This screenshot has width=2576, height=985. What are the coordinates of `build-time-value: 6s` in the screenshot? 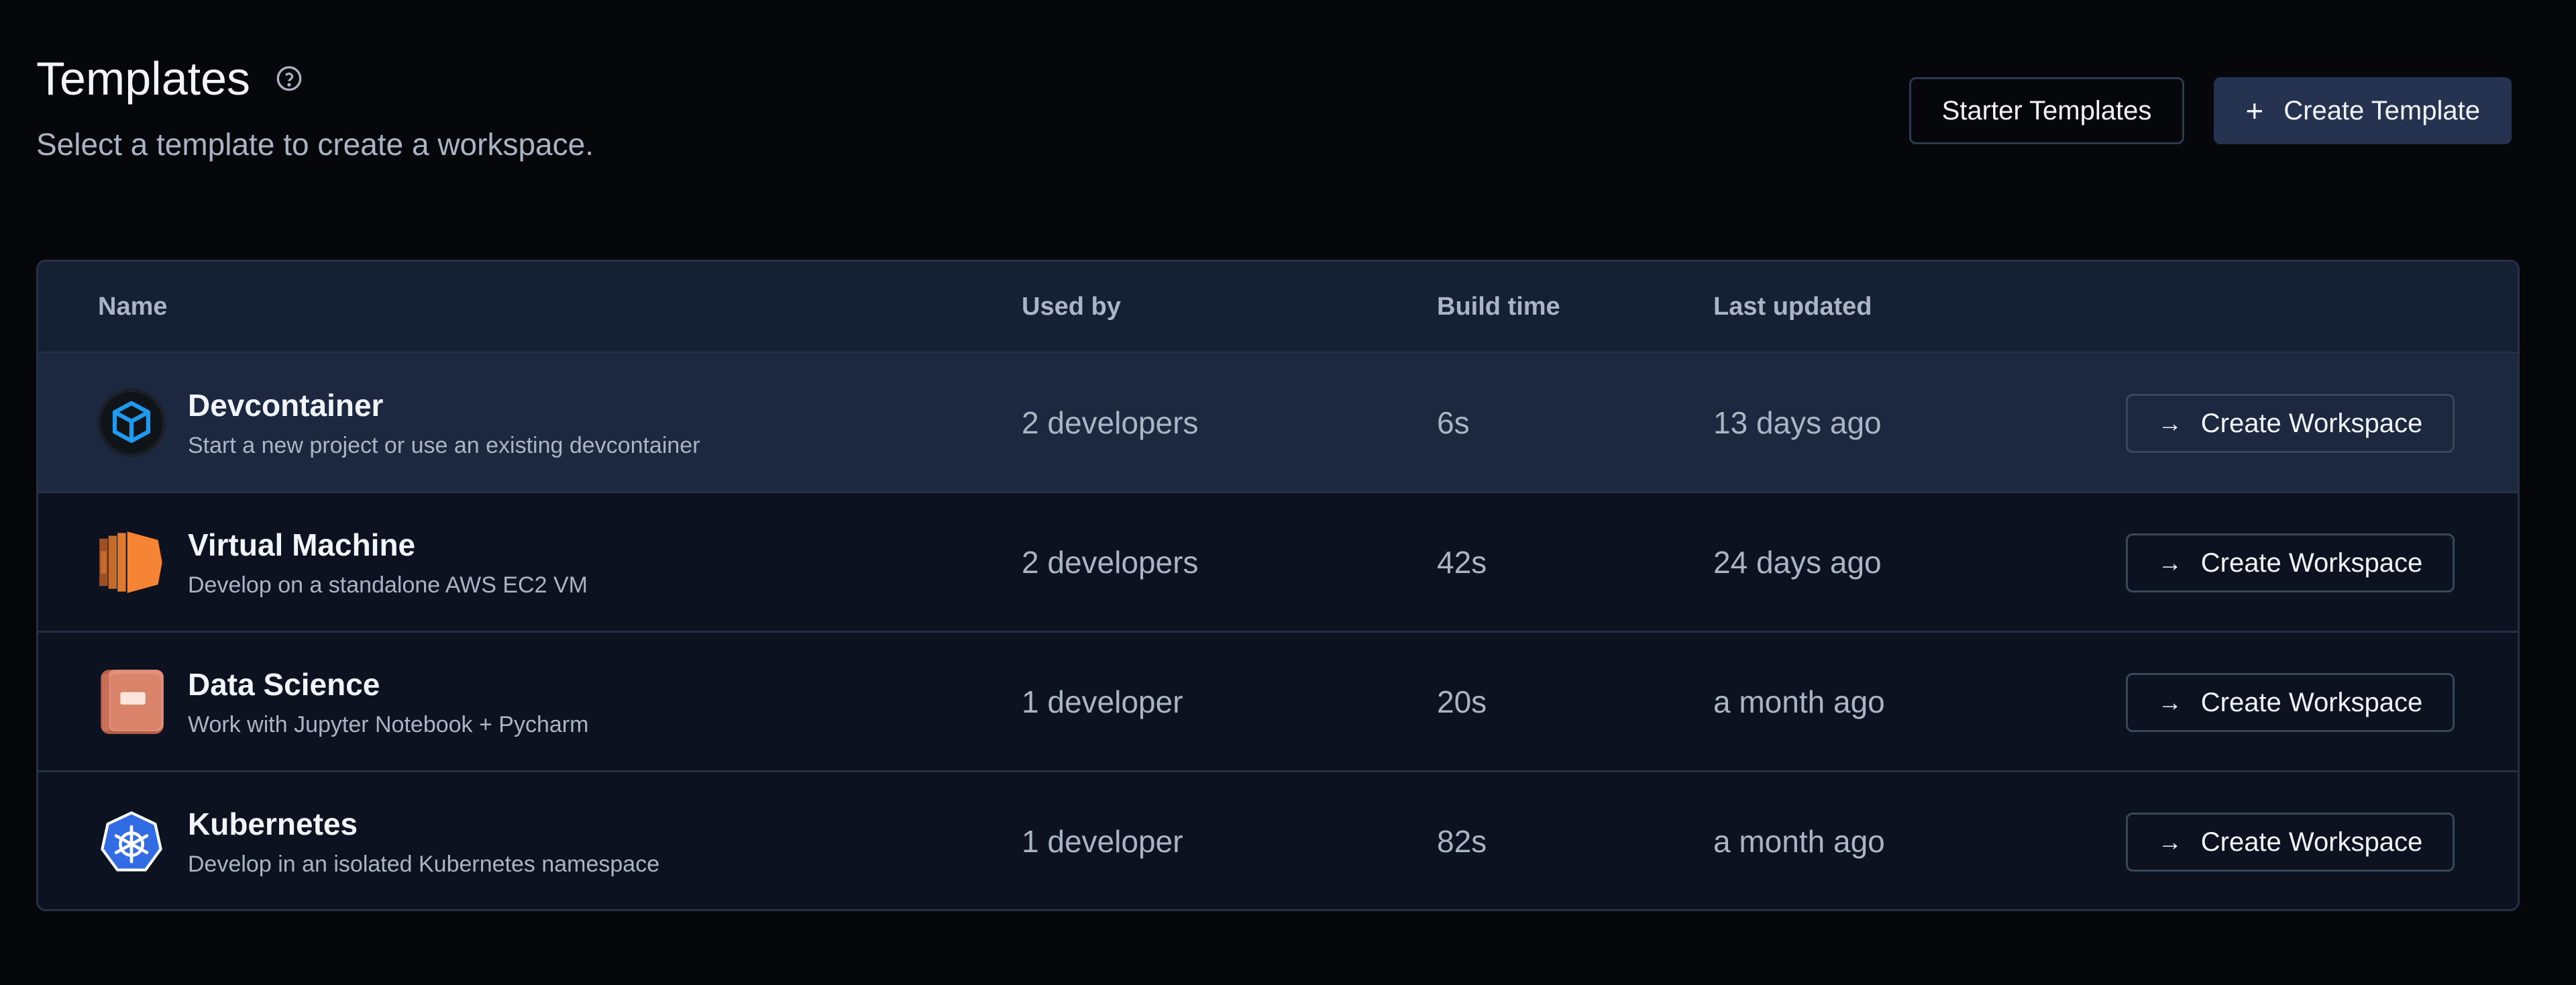 It's located at (1453, 423).